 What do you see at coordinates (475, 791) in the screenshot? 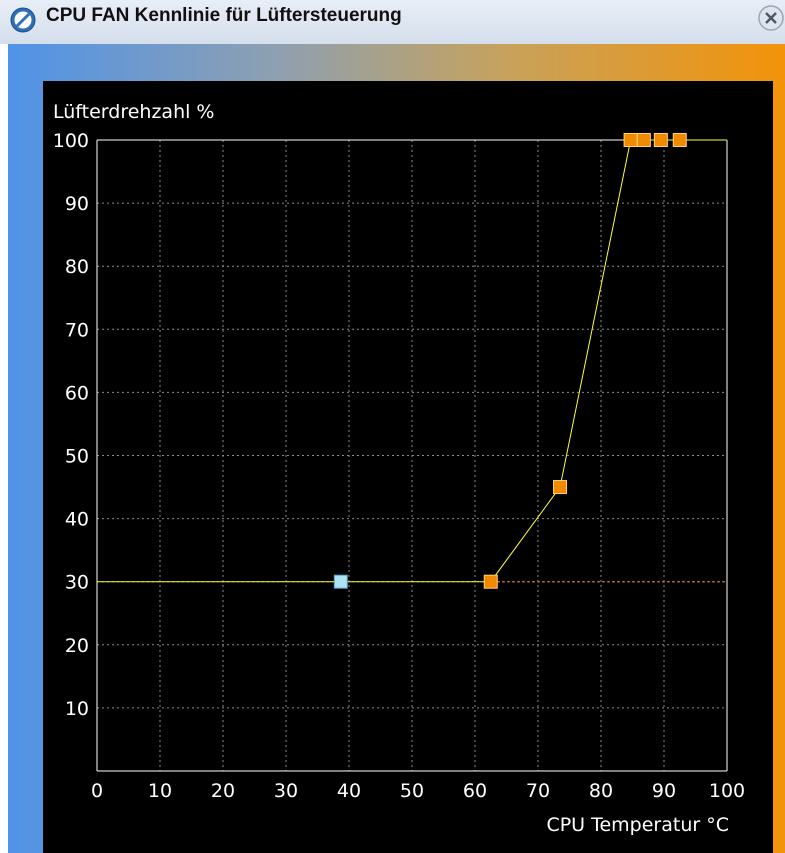
I see `x-tick-label: 60` at bounding box center [475, 791].